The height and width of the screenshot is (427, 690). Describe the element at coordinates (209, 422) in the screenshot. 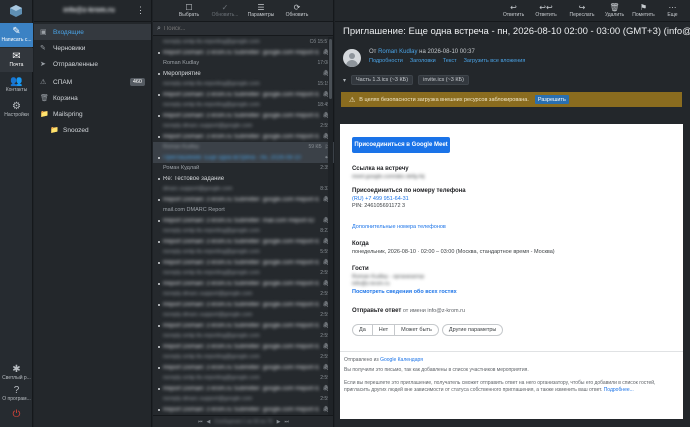

I see `prev-page-icon: ◀` at that location.